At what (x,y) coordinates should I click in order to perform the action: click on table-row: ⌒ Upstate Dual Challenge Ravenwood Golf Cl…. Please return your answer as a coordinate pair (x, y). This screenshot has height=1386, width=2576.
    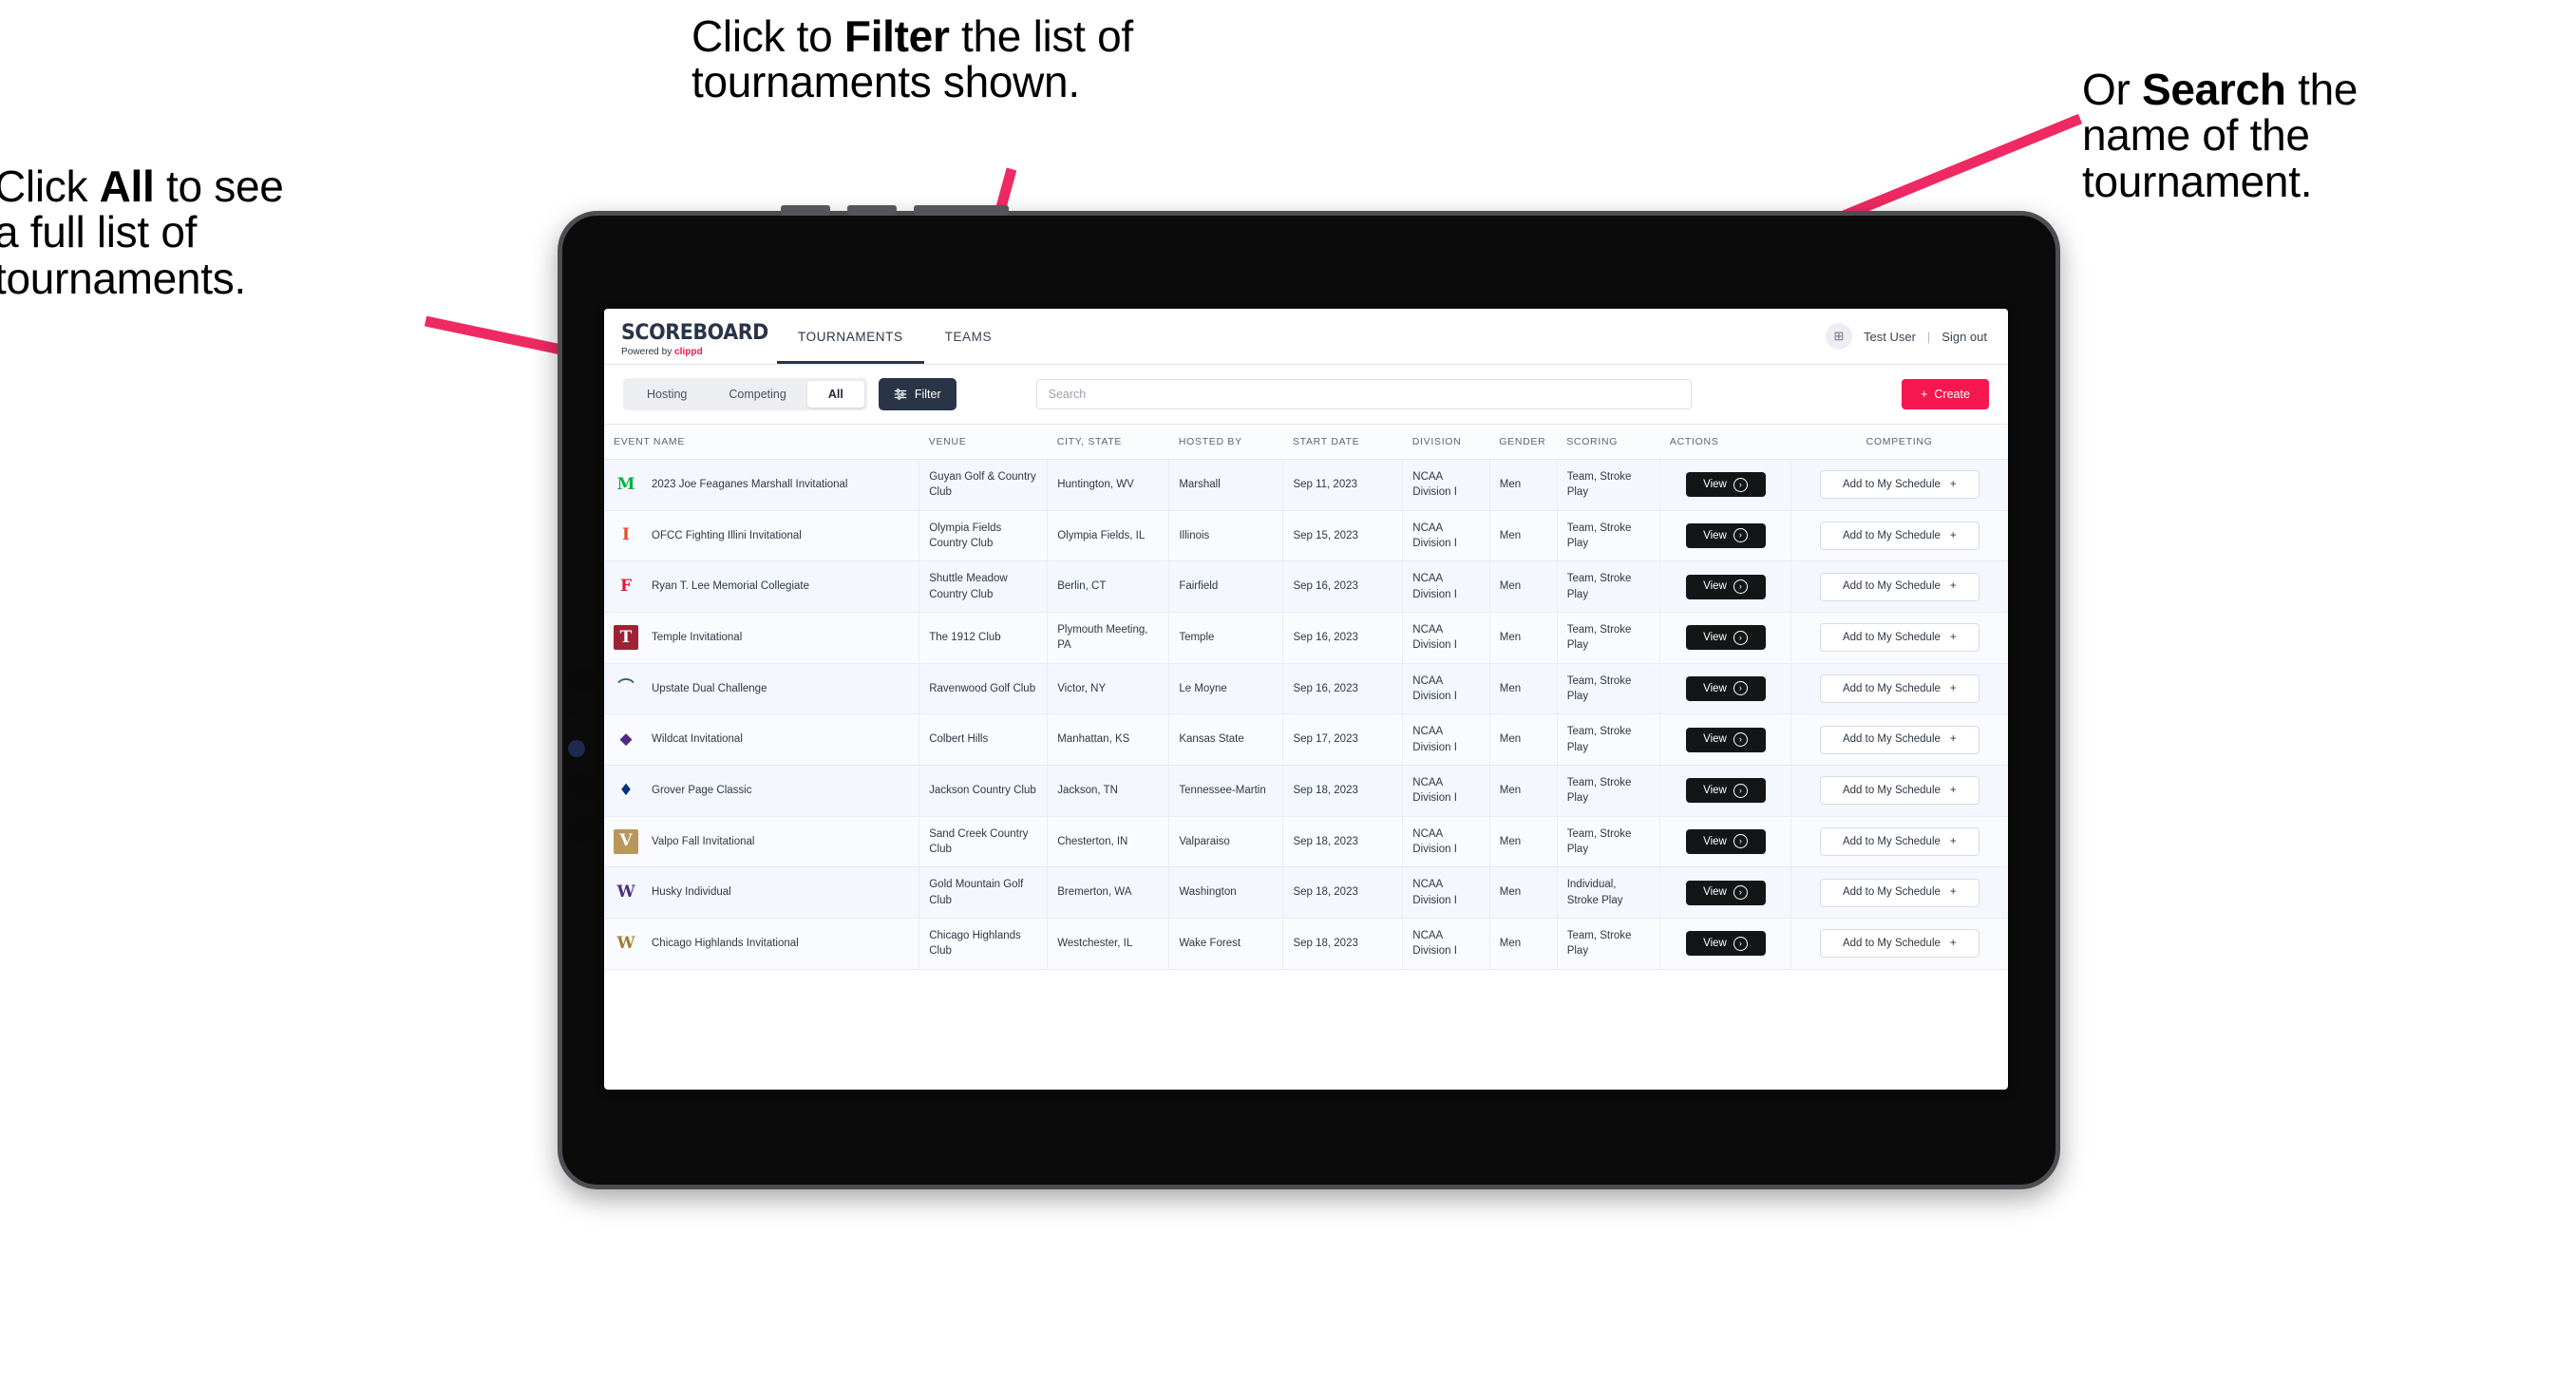
    Looking at the image, I should click on (1306, 689).